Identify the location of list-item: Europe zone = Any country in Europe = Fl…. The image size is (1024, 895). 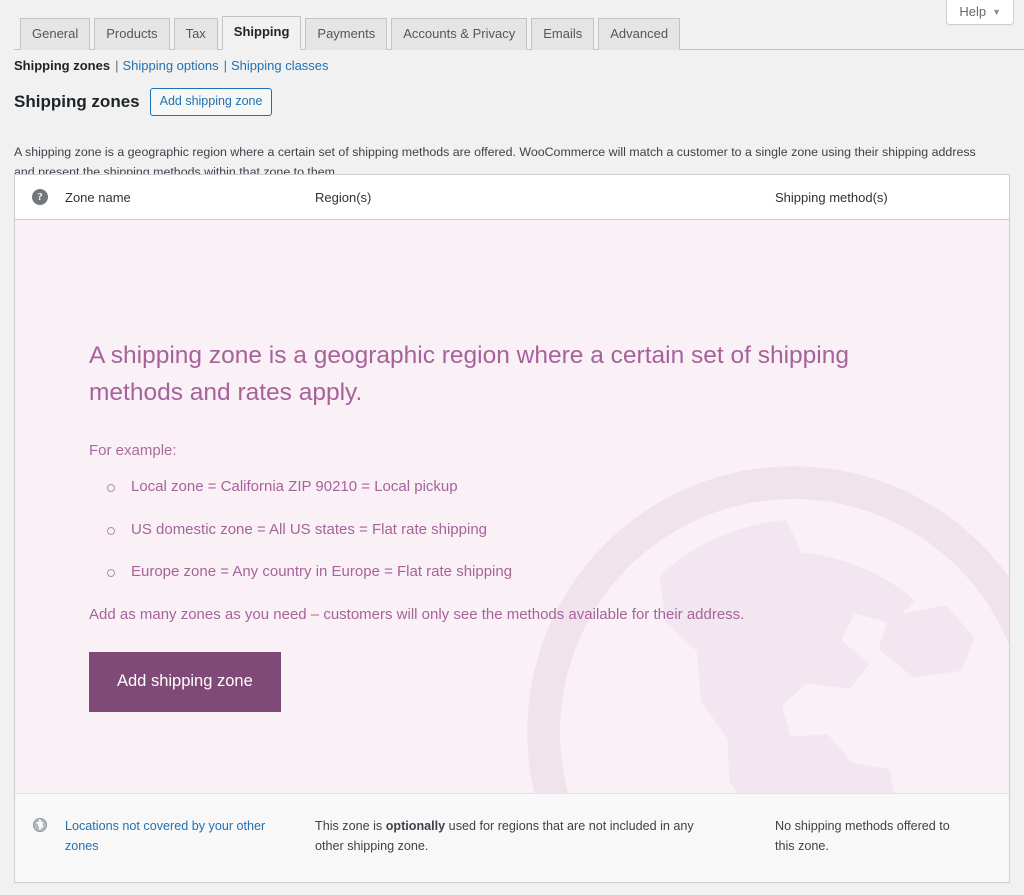
(549, 572).